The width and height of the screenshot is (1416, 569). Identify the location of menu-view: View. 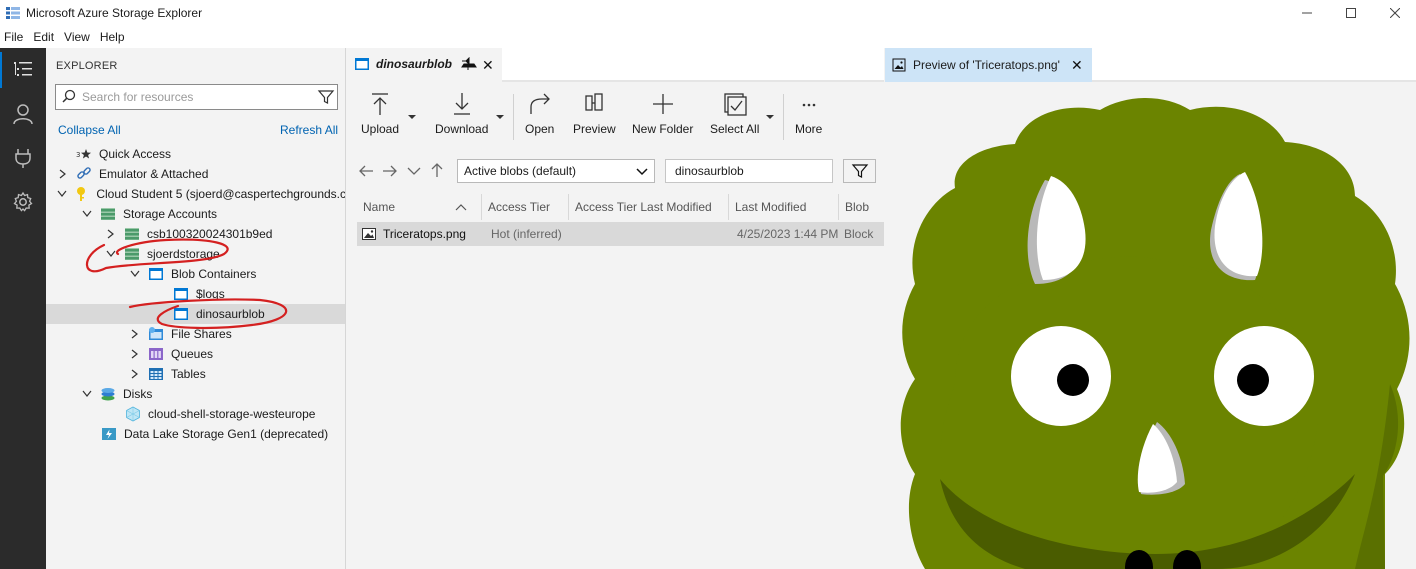
(77, 37).